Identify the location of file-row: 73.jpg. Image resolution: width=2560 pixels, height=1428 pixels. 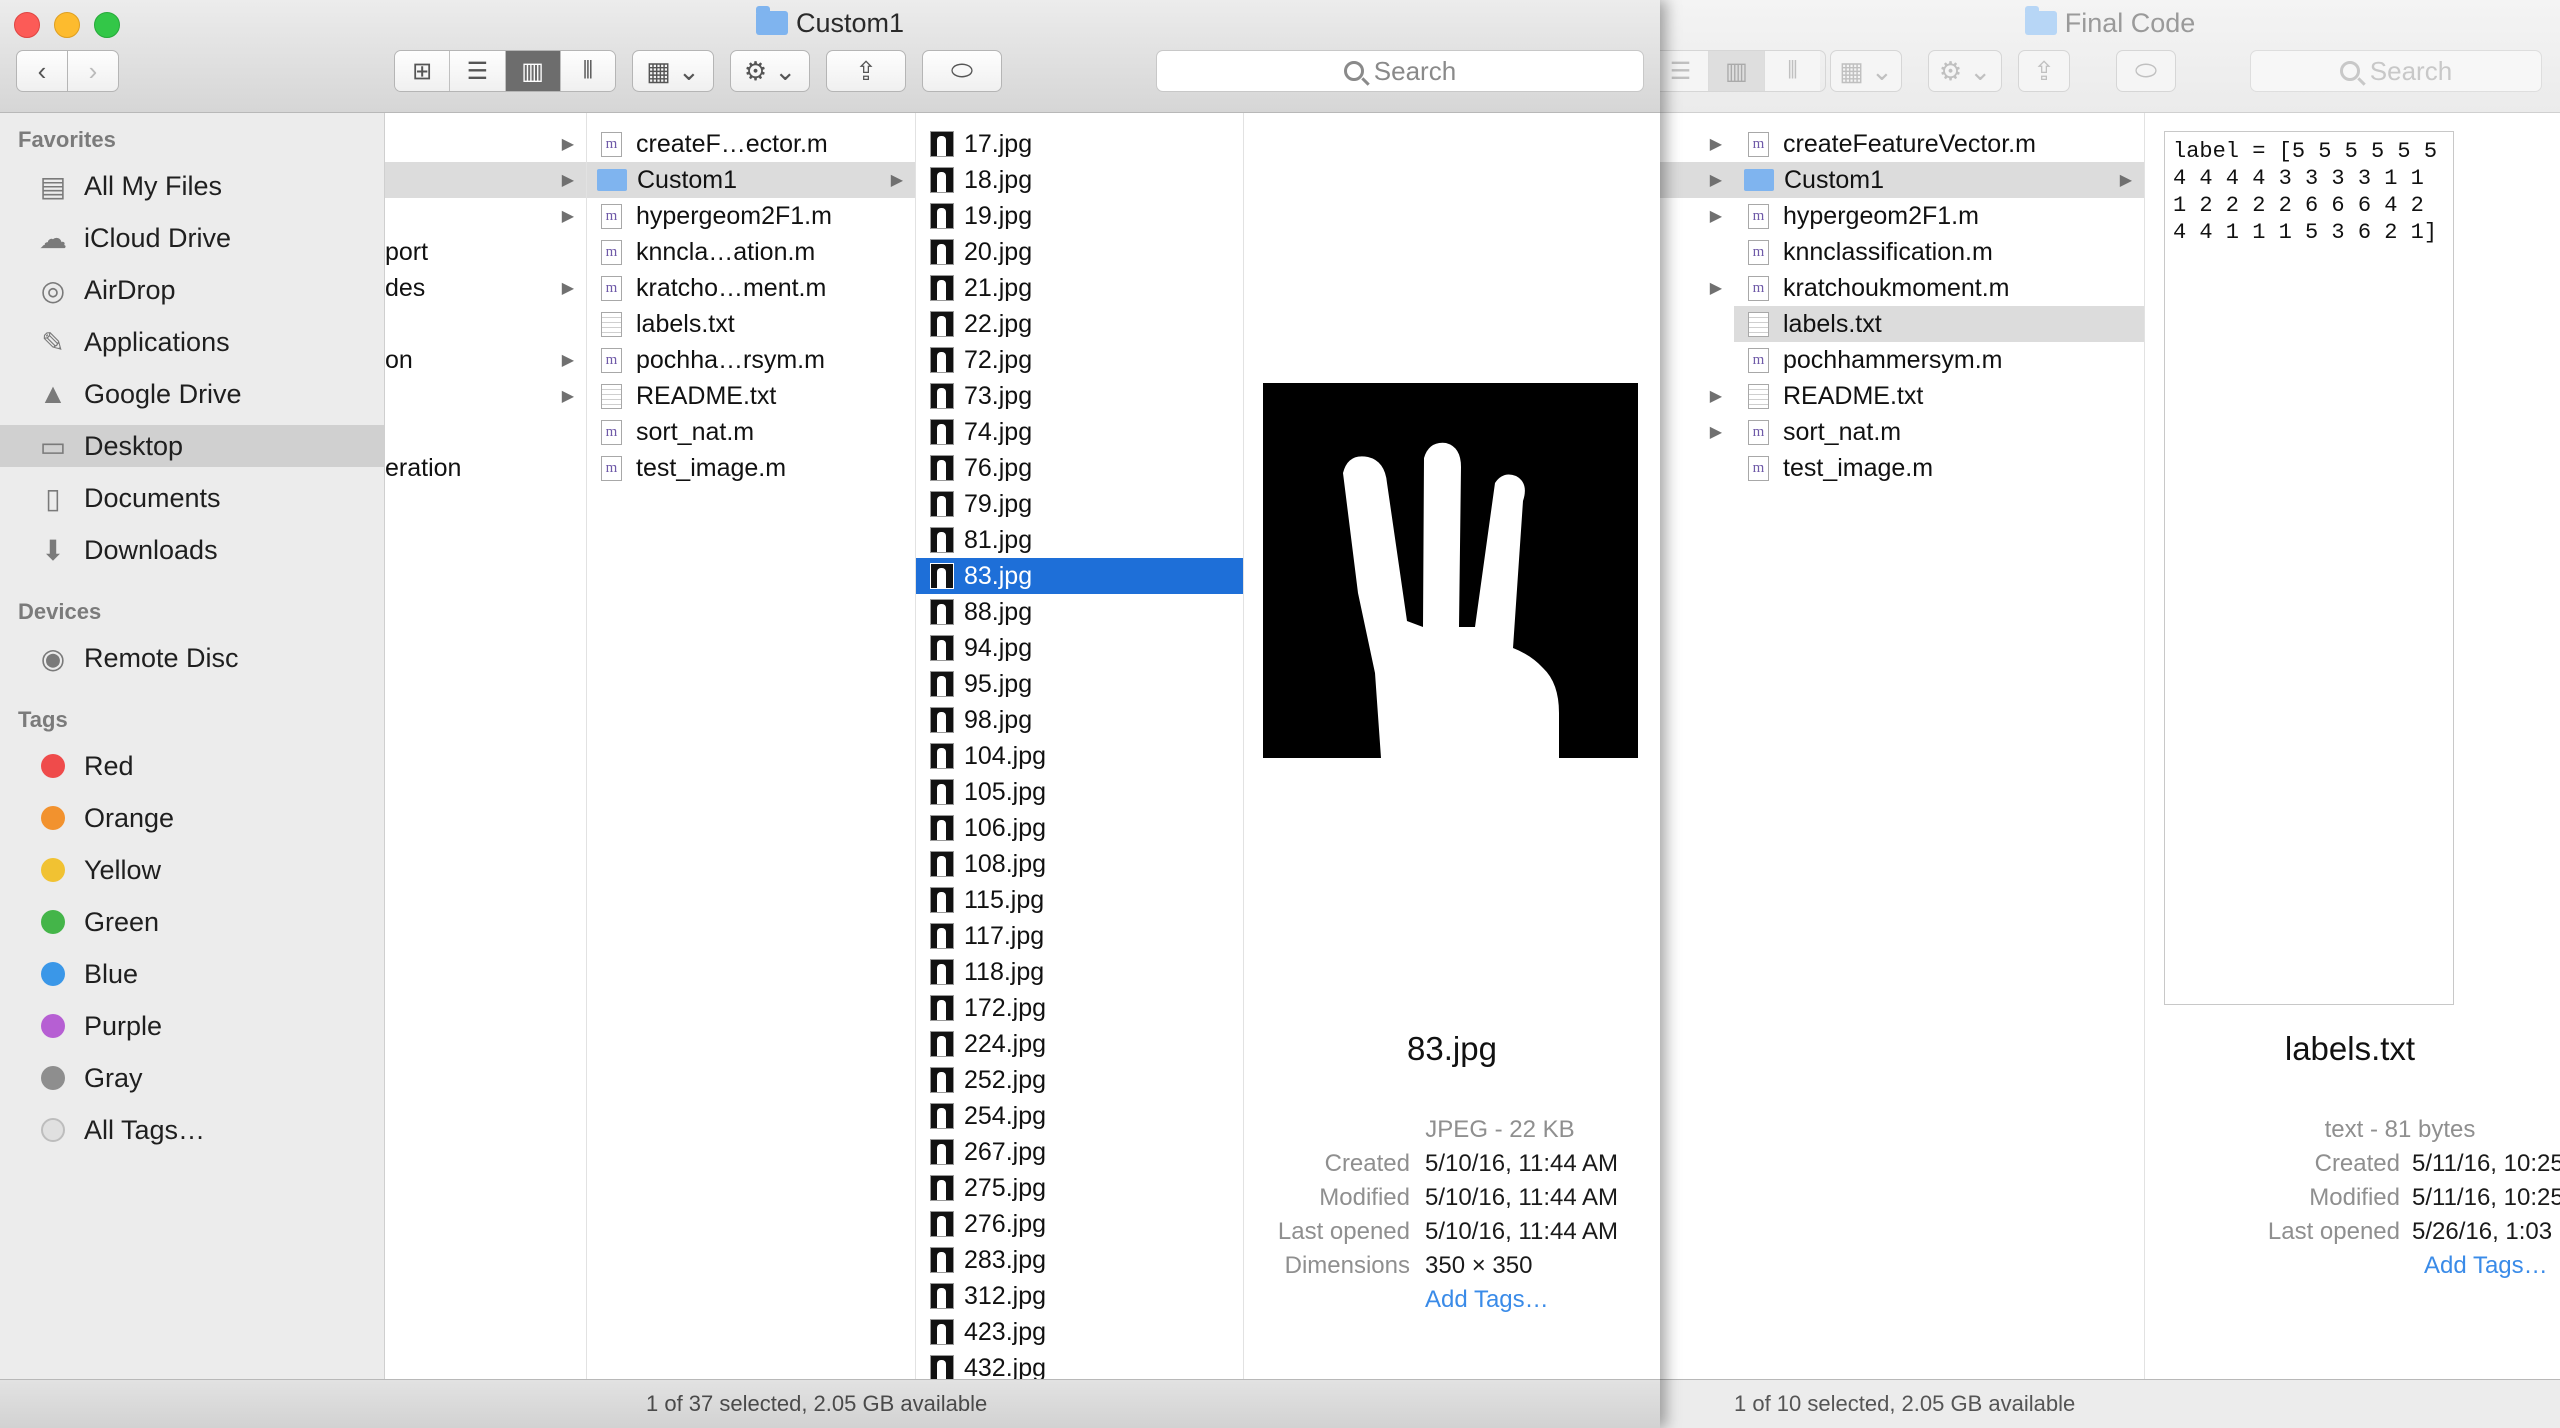
(1079, 396).